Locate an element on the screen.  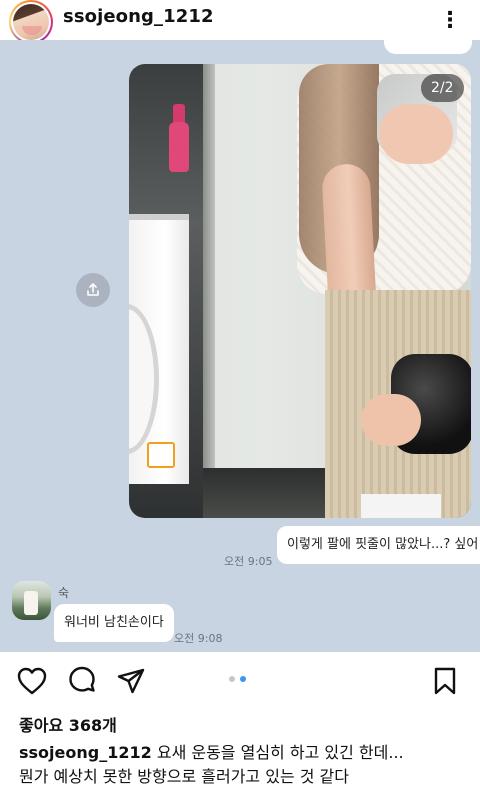
friend-avatar is located at coordinates (31, 600).